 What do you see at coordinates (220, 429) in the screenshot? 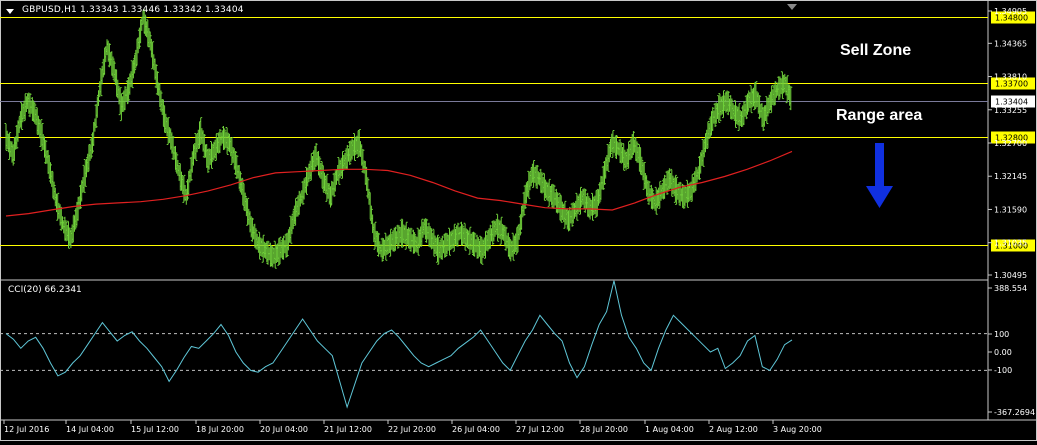
I see `time-label-3: 18 Jul 20:00` at bounding box center [220, 429].